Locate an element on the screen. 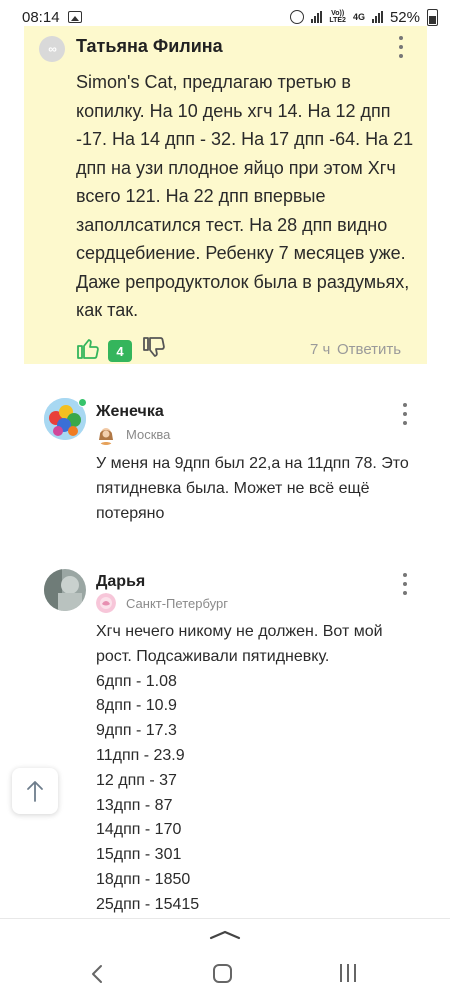 Image resolution: width=450 pixels, height=1000 pixels. volte-icon: Vo)) LTE2 is located at coordinates (337, 17).